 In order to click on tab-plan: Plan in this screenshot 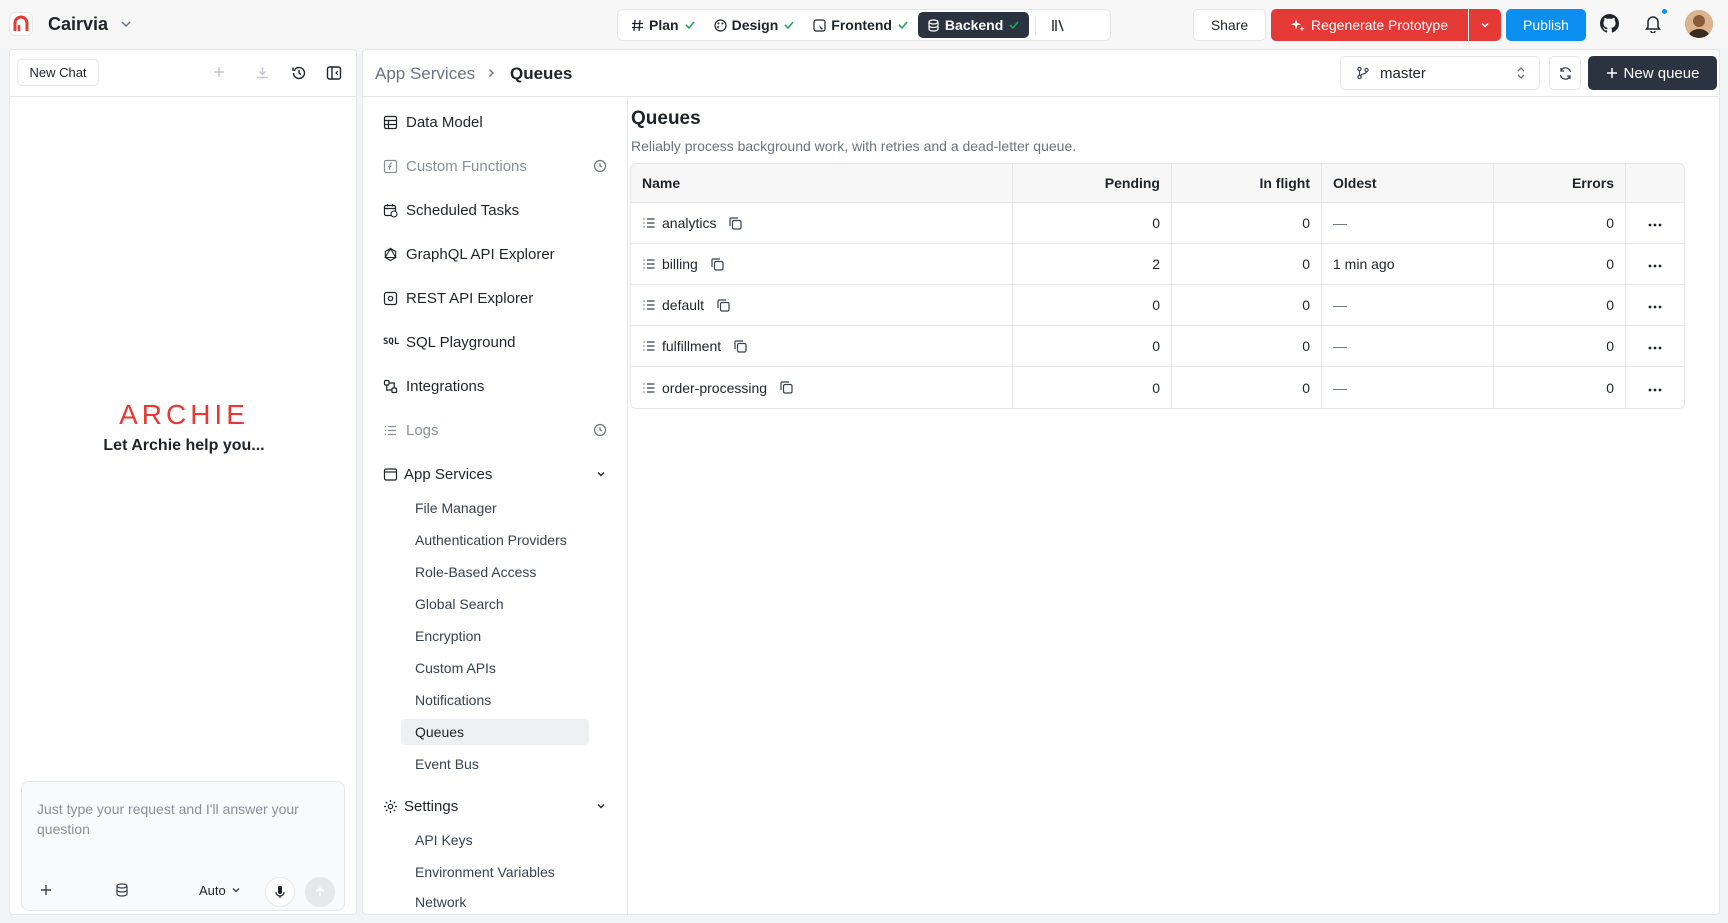, I will do `click(663, 25)`.